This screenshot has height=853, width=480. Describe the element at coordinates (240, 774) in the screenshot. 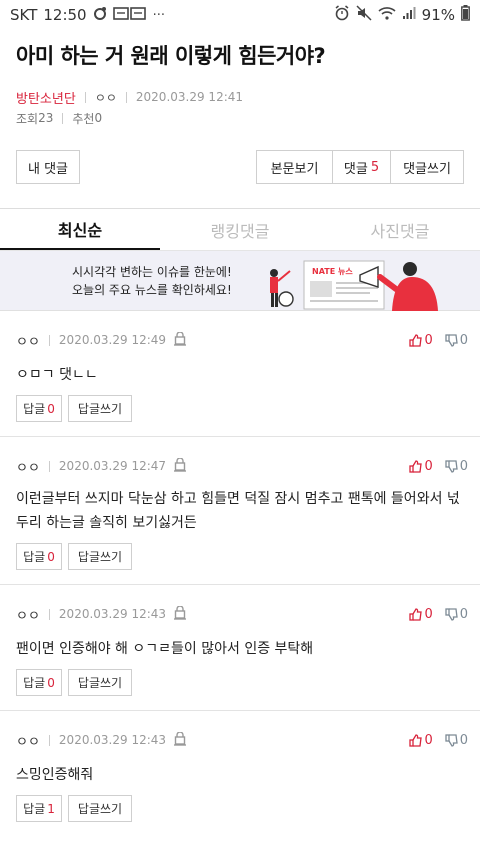

I see `comment-item: ㅇㅇ 2020.03.29 12:43 0 0 스밍인증해줘 답글 1 답글쓰기` at that location.